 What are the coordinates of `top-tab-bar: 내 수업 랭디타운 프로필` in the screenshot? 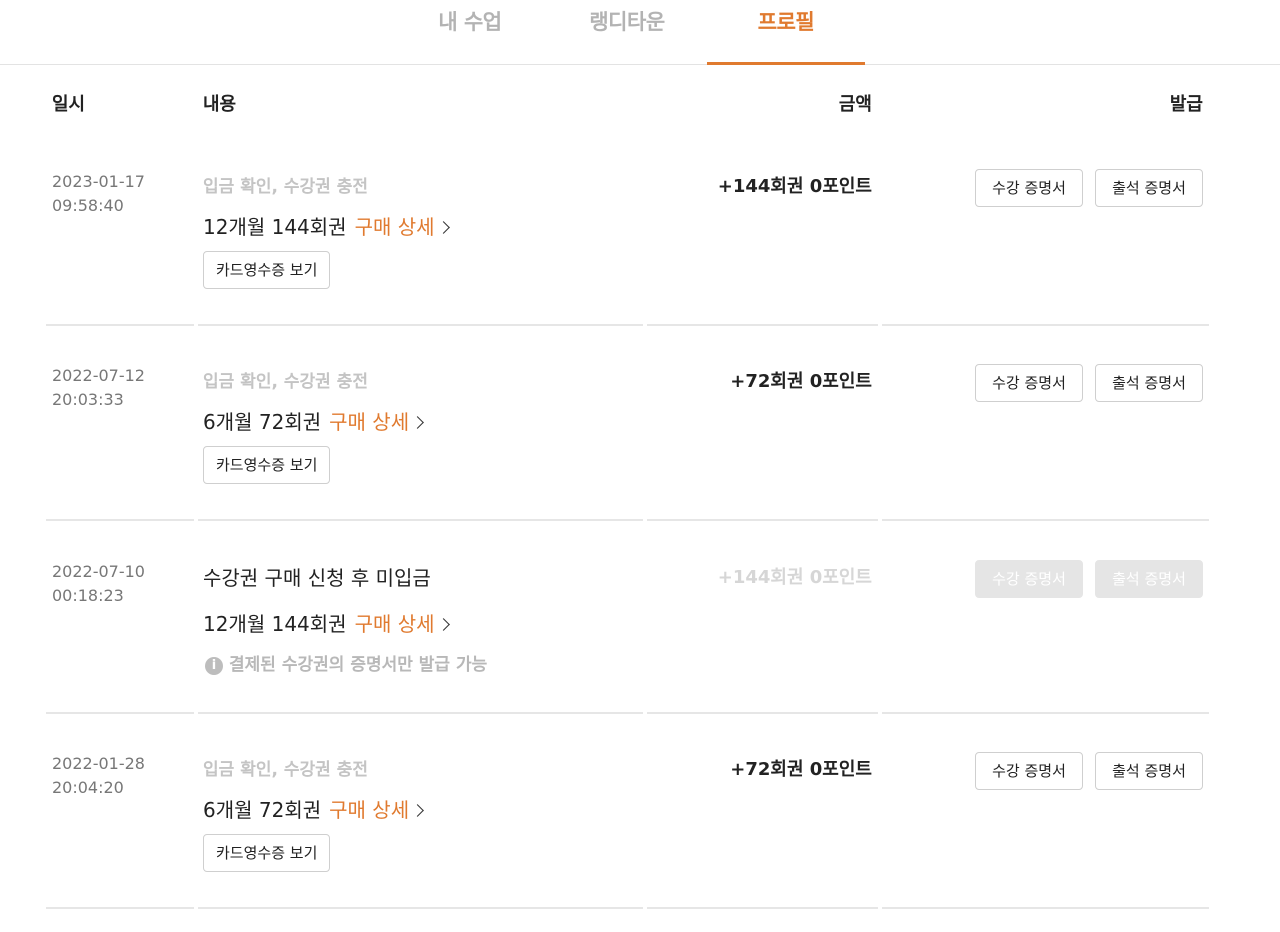 It's located at (640, 32).